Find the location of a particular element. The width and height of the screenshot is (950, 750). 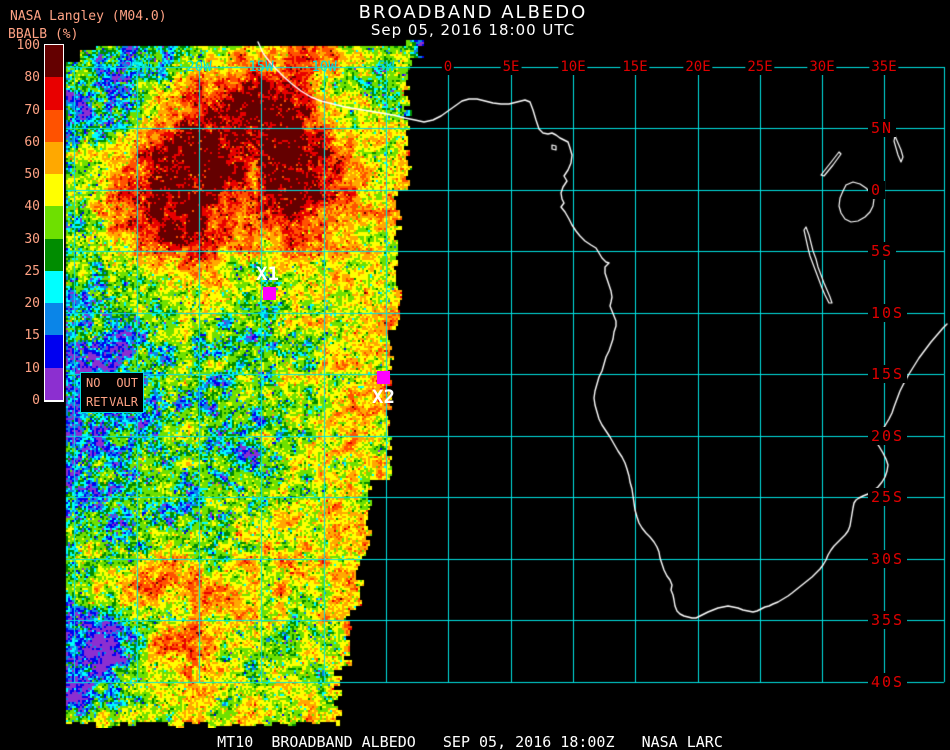

colorbar-tick: 25 is located at coordinates (32, 271).